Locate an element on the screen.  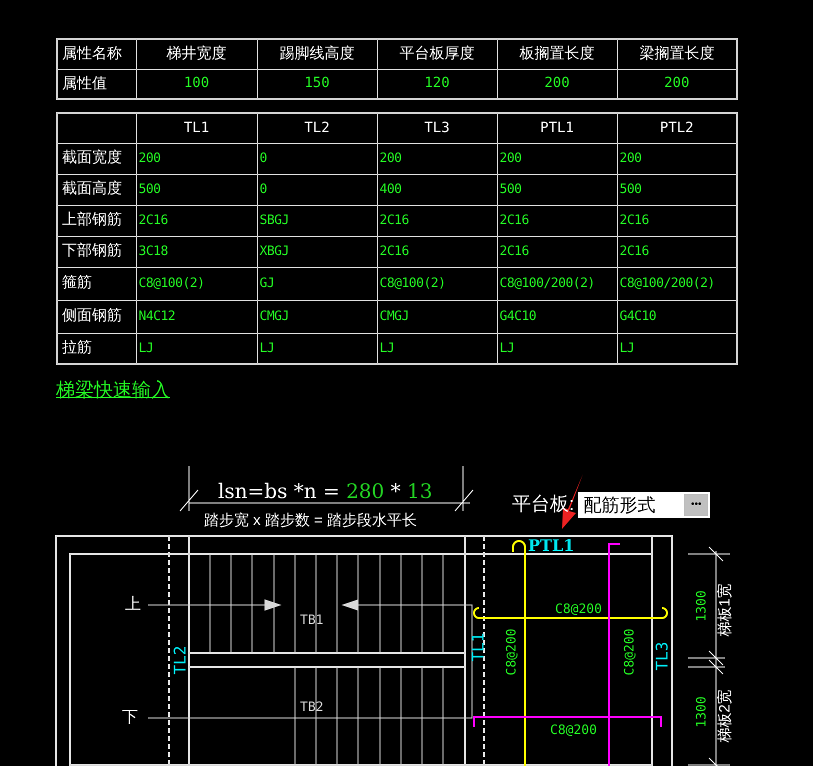
table-header-cell: 属性名称 is located at coordinates (96, 54).